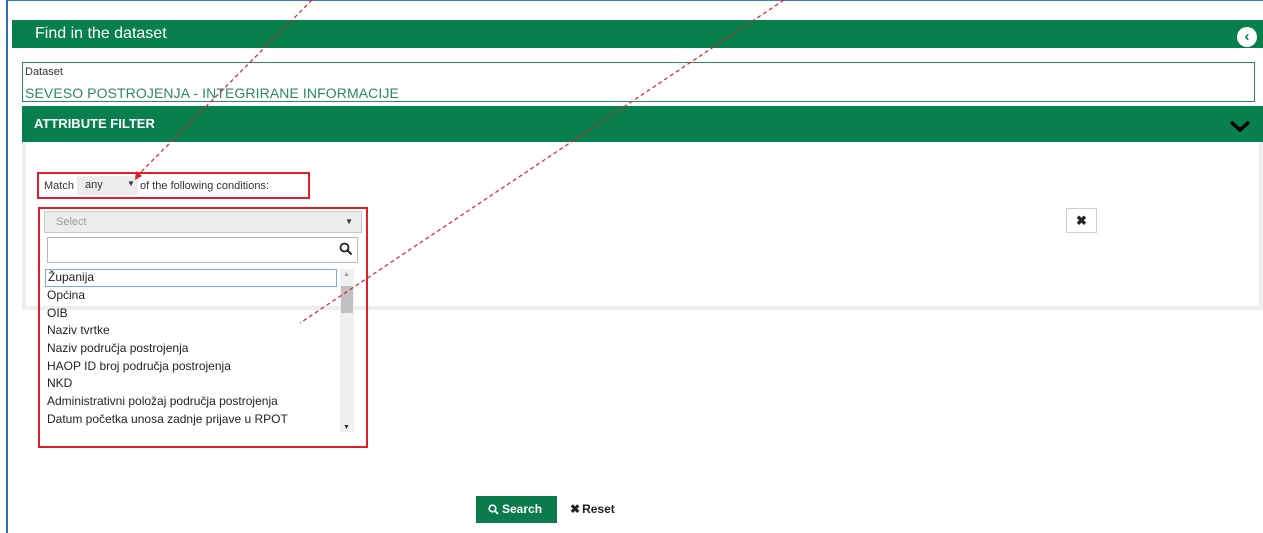 The height and width of the screenshot is (533, 1263). I want to click on remove-condition-button: ✖, so click(1081, 220).